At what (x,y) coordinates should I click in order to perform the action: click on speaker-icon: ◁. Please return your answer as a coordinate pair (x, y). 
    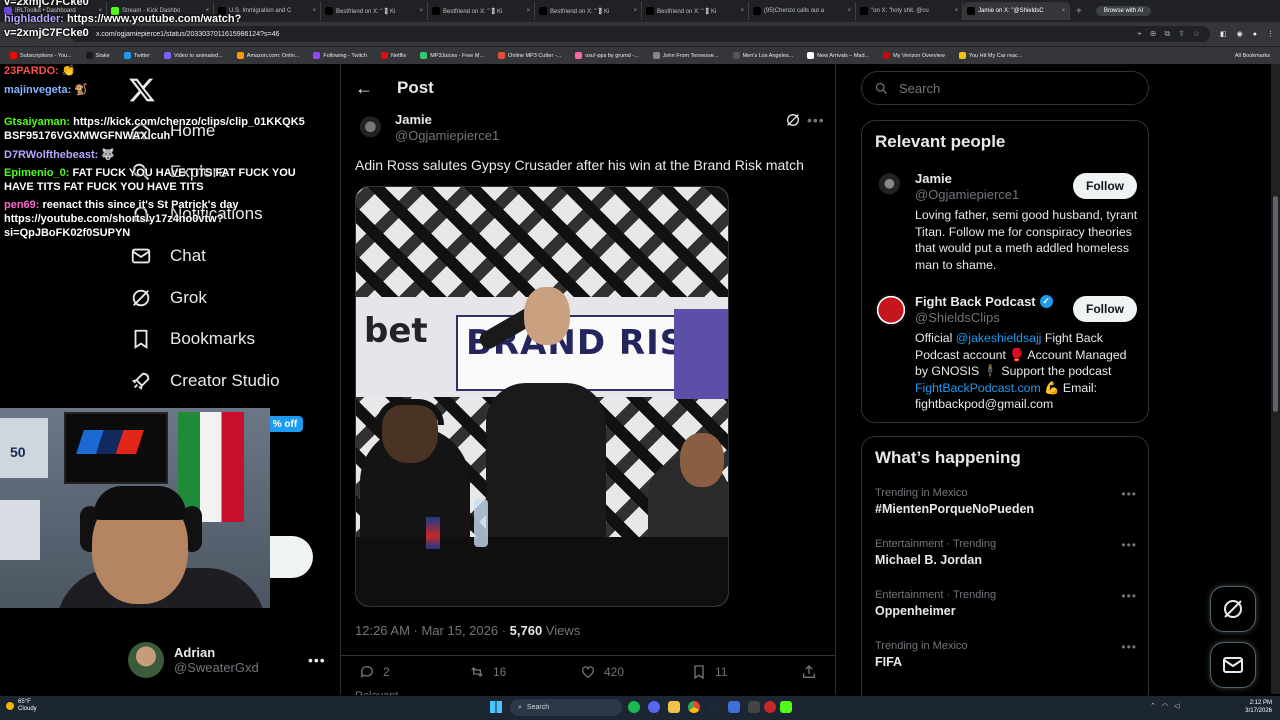
    Looking at the image, I should click on (1176, 706).